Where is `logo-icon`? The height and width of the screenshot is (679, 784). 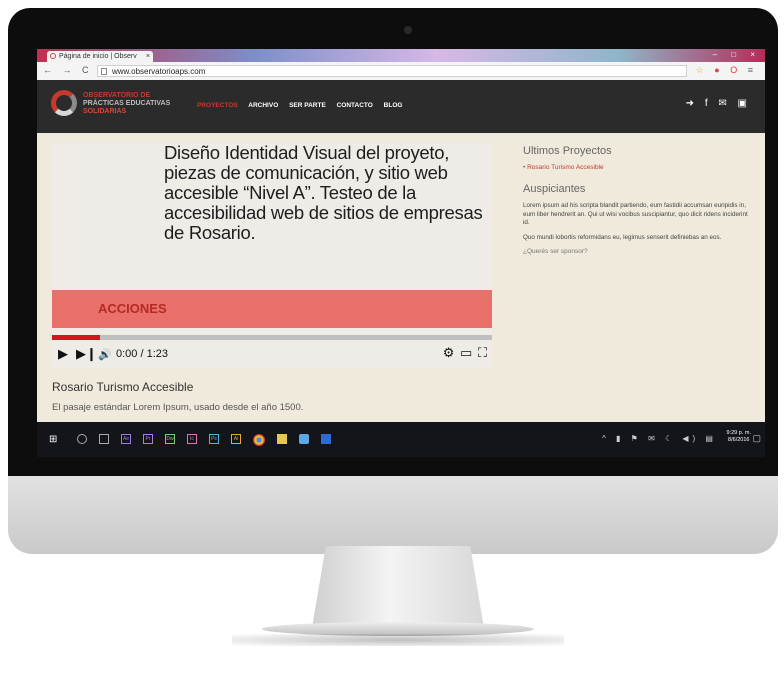 logo-icon is located at coordinates (64, 103).